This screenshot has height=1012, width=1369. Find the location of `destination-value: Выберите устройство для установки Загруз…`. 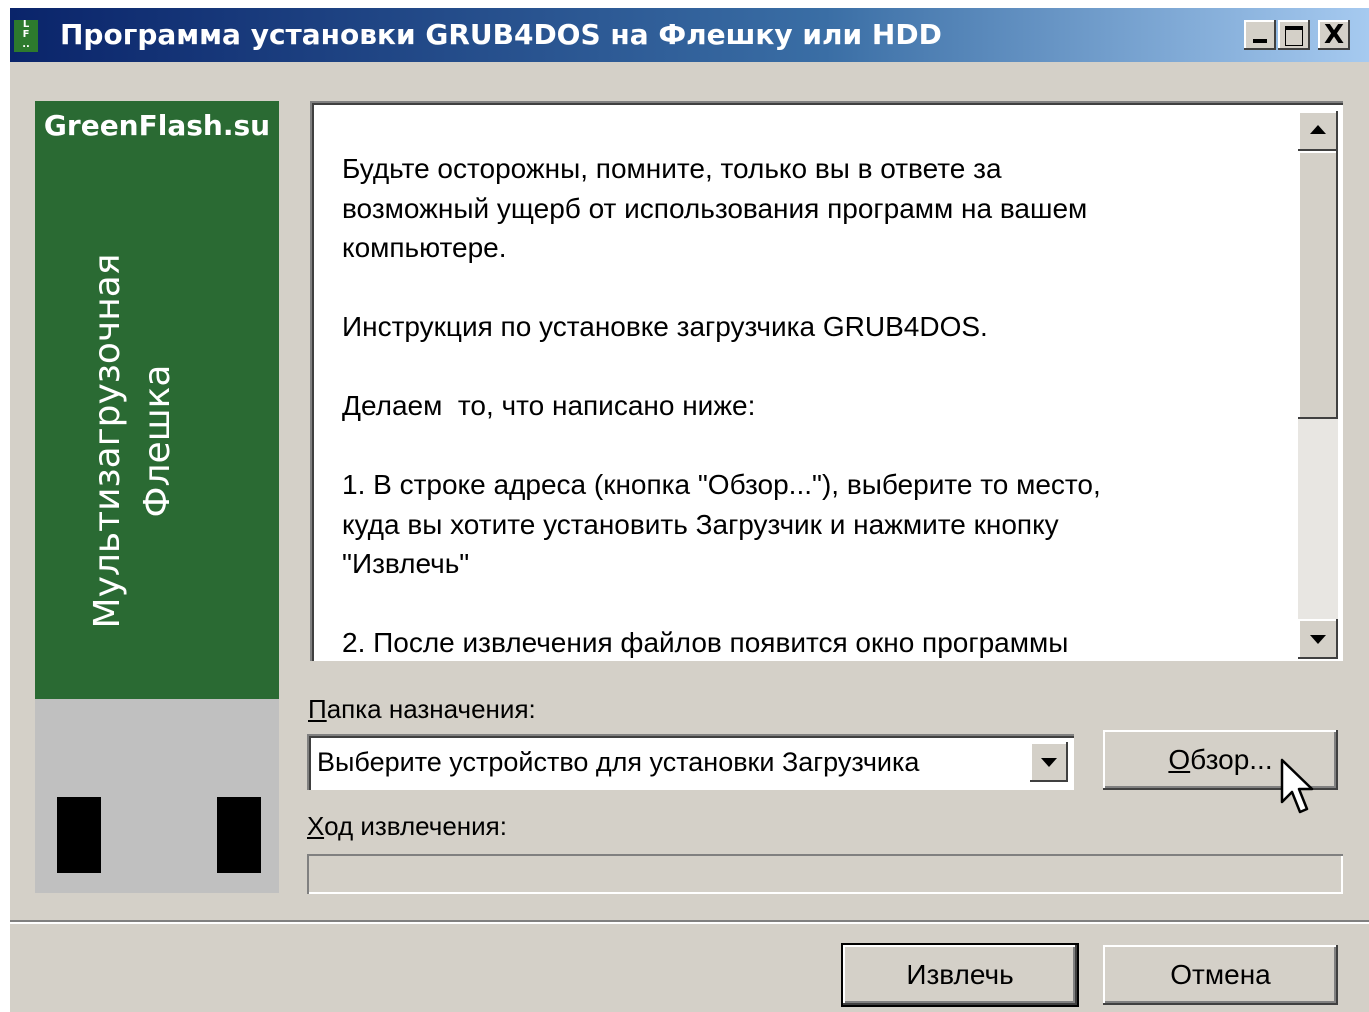

destination-value: Выберите устройство для установки Загруз… is located at coordinates (618, 762).